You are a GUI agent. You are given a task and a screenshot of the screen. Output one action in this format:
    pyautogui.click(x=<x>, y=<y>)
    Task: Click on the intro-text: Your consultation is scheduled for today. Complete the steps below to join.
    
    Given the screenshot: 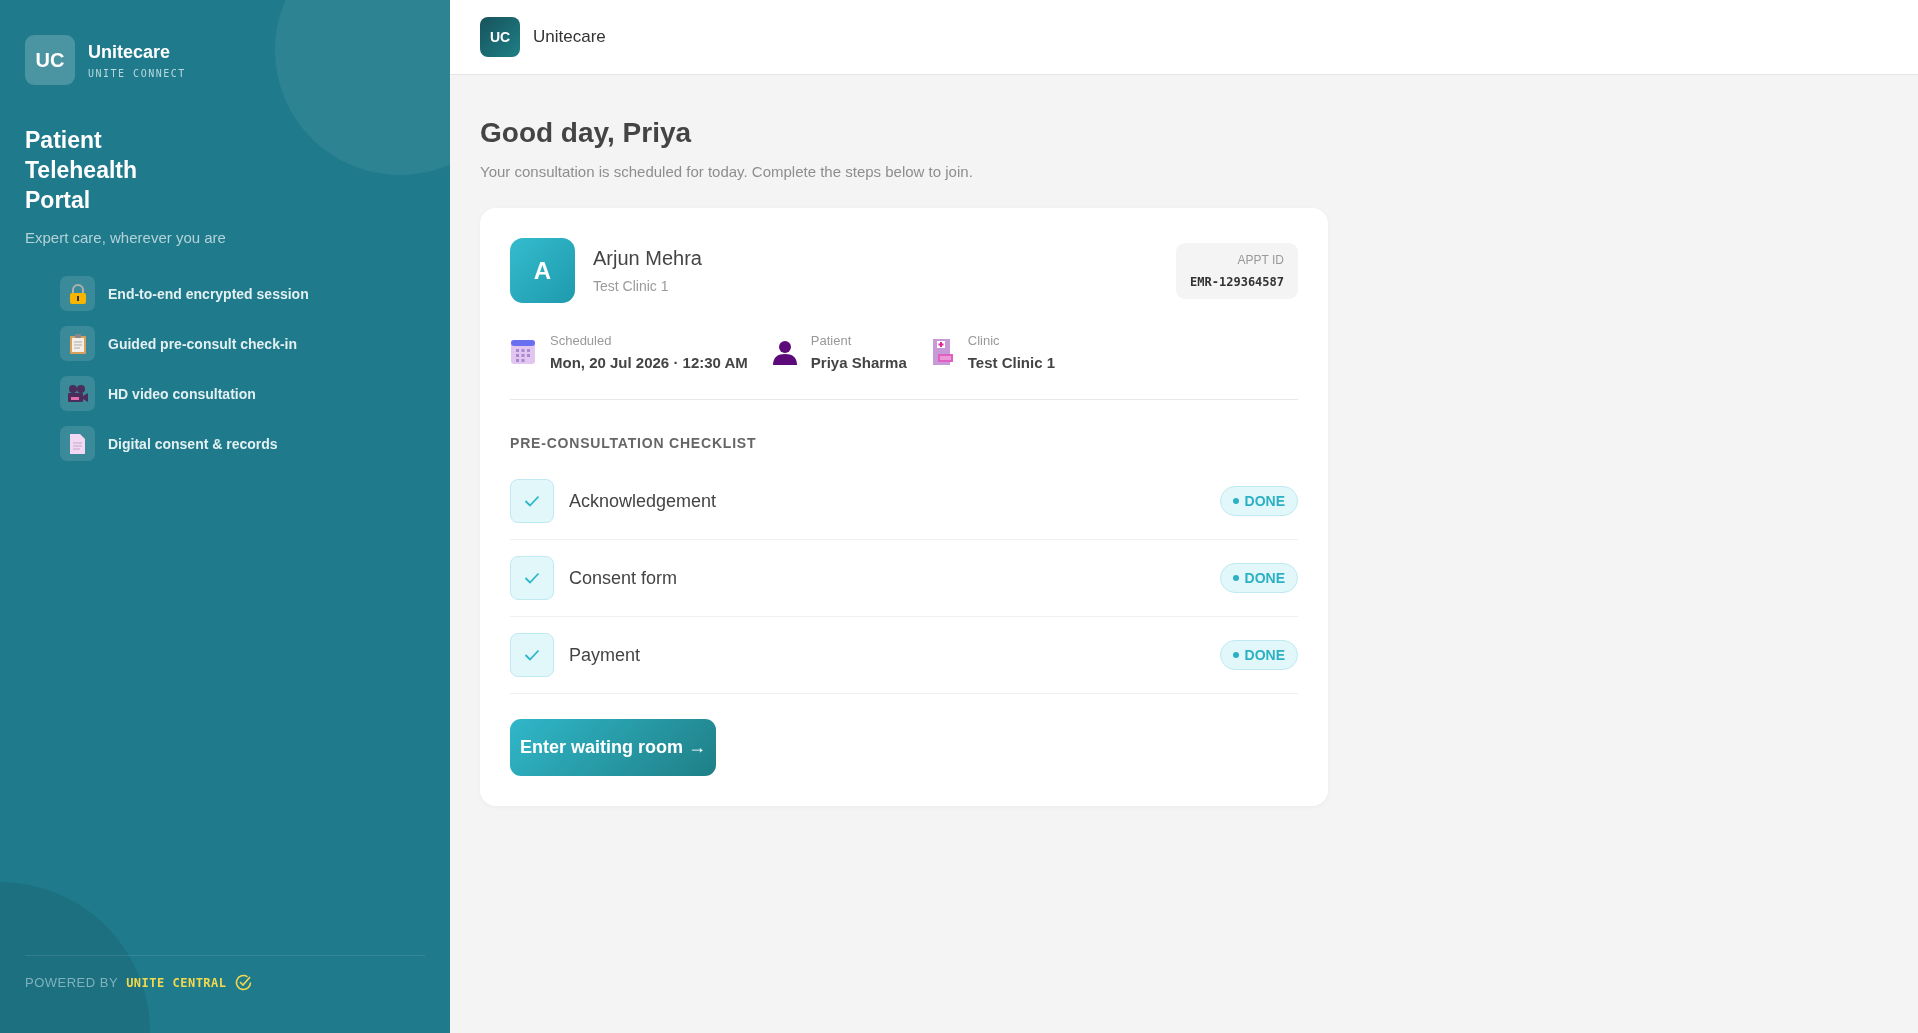 What is the action you would take?
    pyautogui.click(x=727, y=171)
    